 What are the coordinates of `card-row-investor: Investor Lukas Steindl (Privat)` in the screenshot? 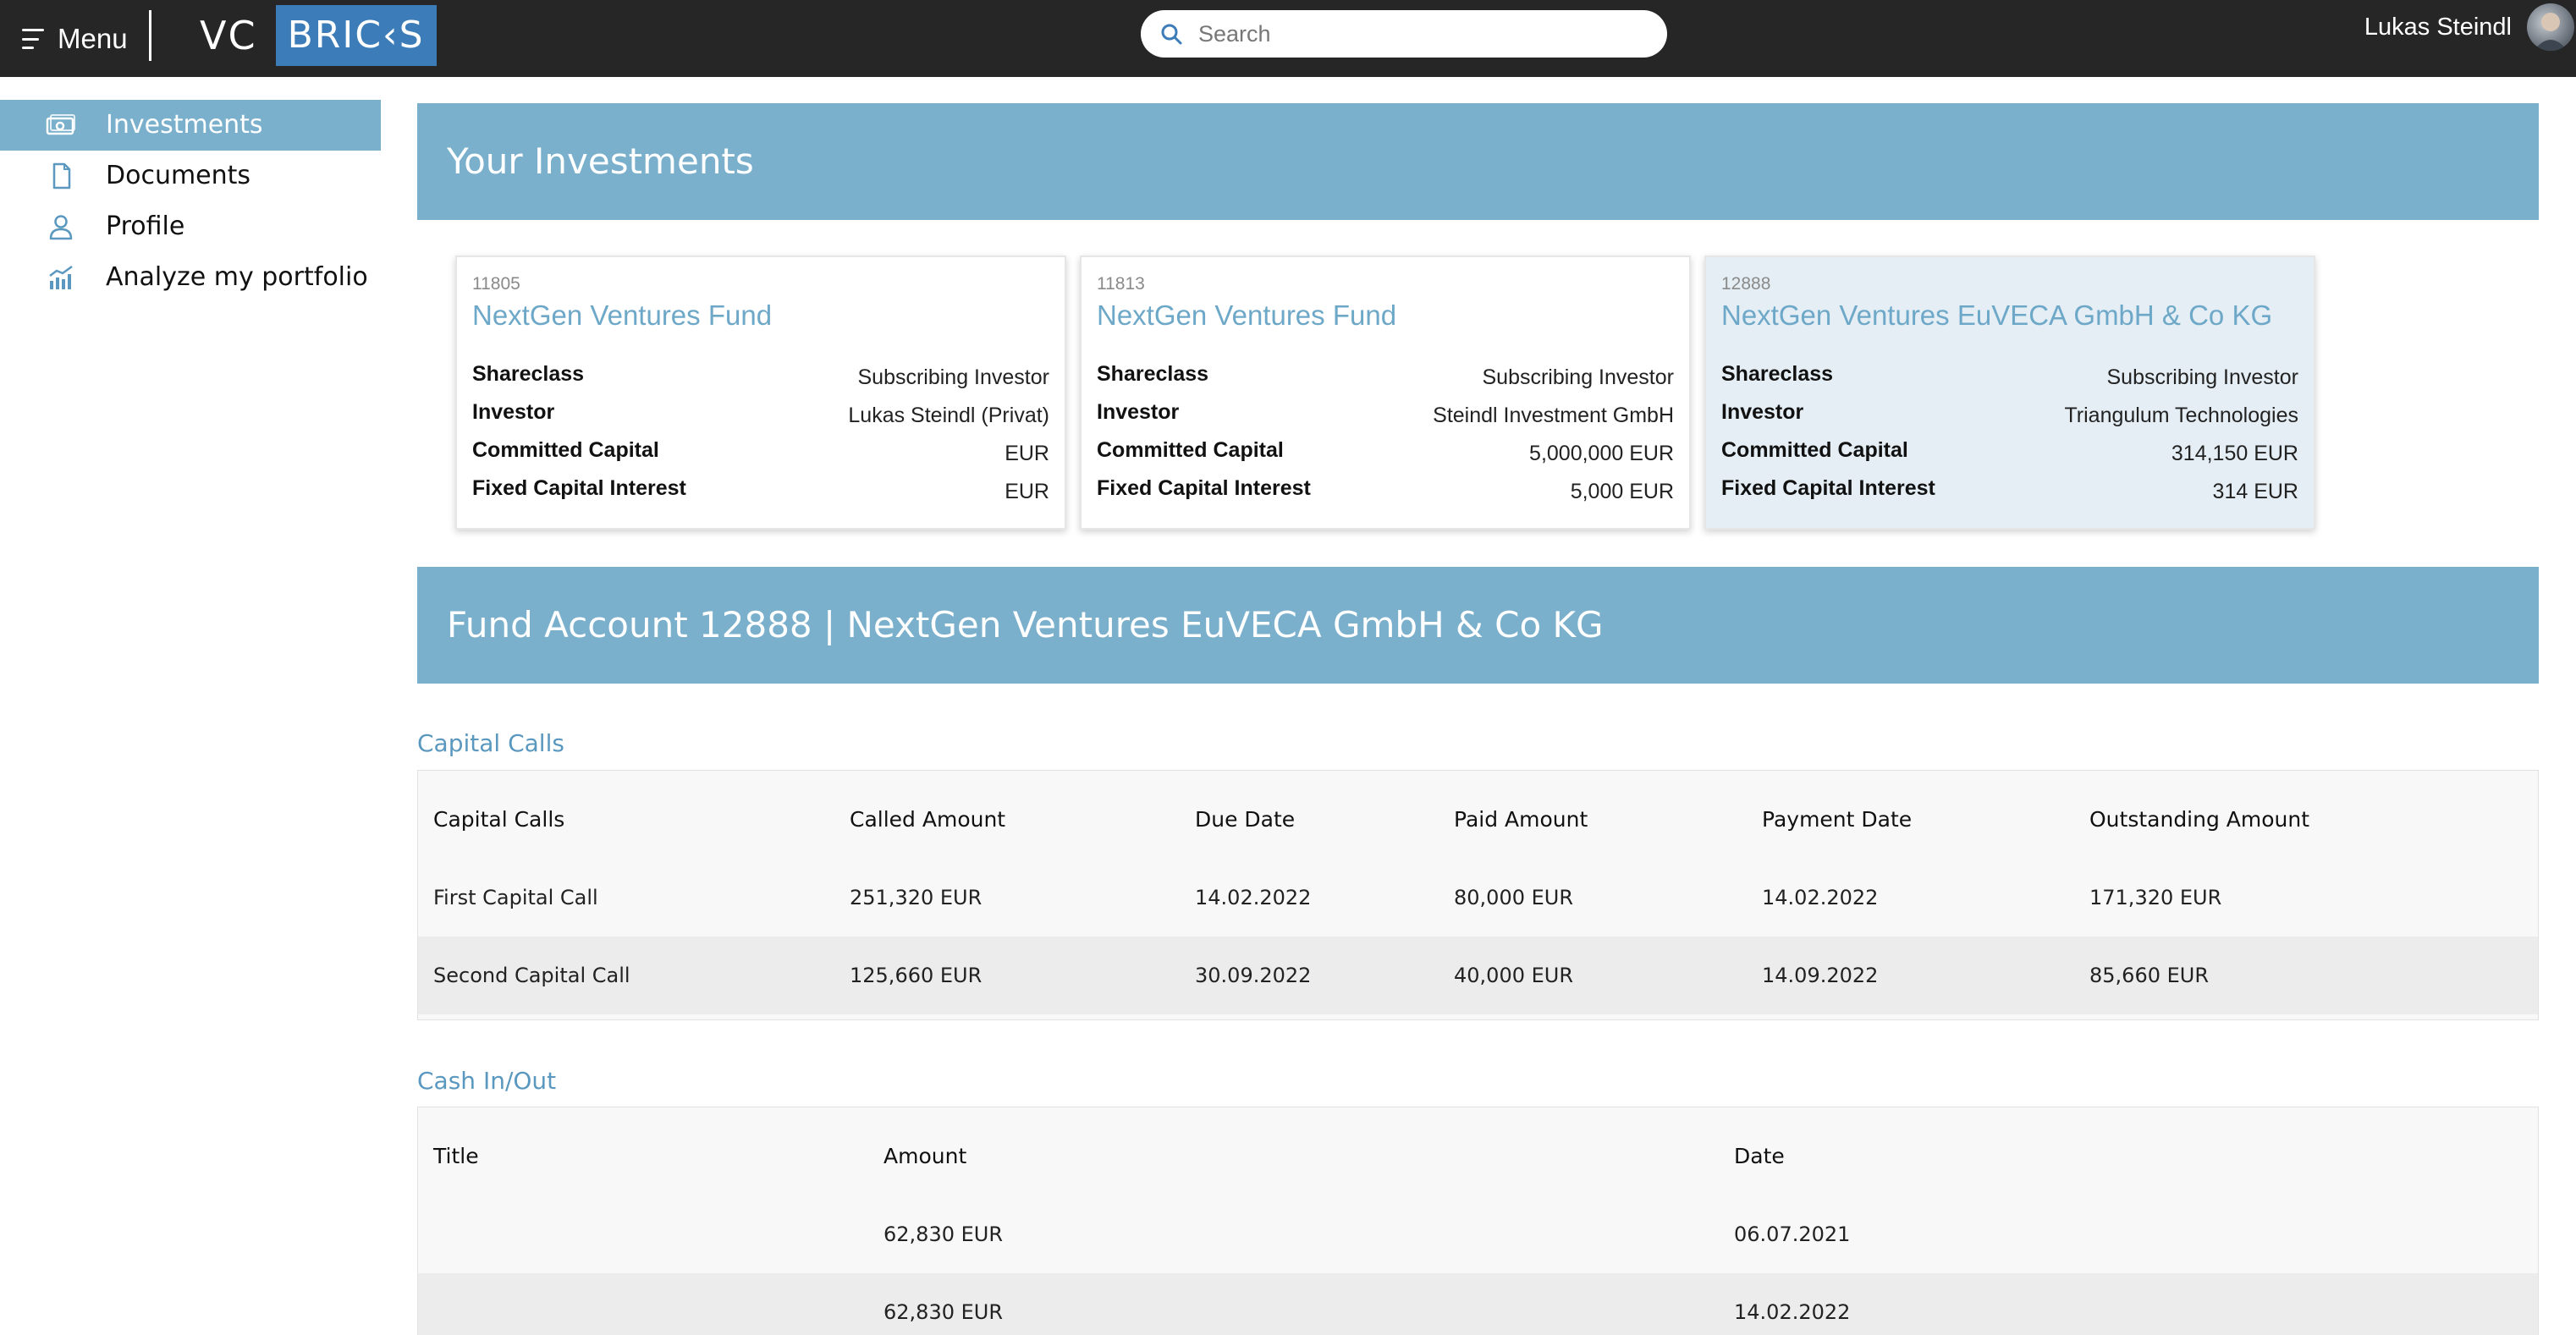 It's located at (760, 417).